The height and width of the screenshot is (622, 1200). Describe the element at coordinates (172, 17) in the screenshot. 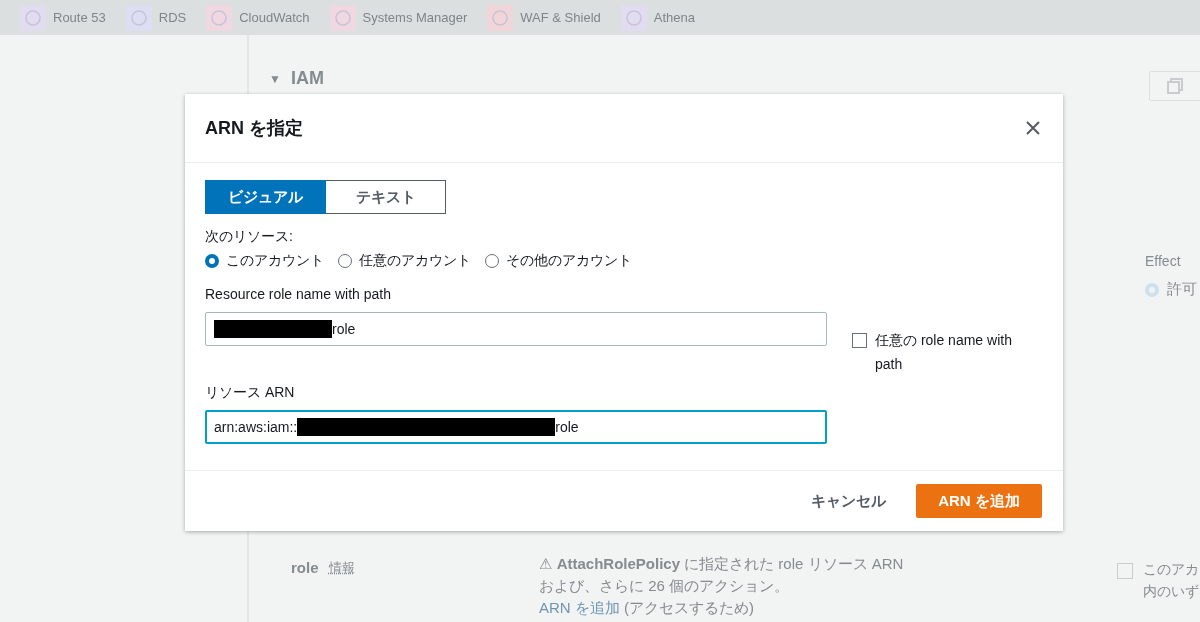

I see `service-link: RDS` at that location.